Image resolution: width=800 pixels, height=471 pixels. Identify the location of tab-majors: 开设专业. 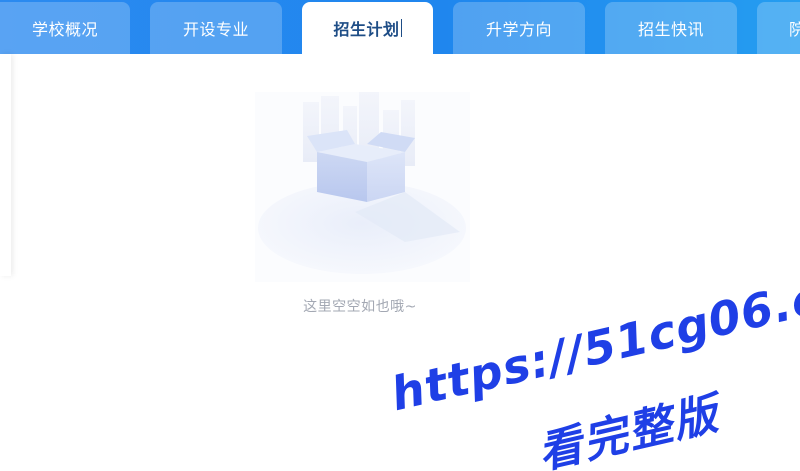
(216, 28).